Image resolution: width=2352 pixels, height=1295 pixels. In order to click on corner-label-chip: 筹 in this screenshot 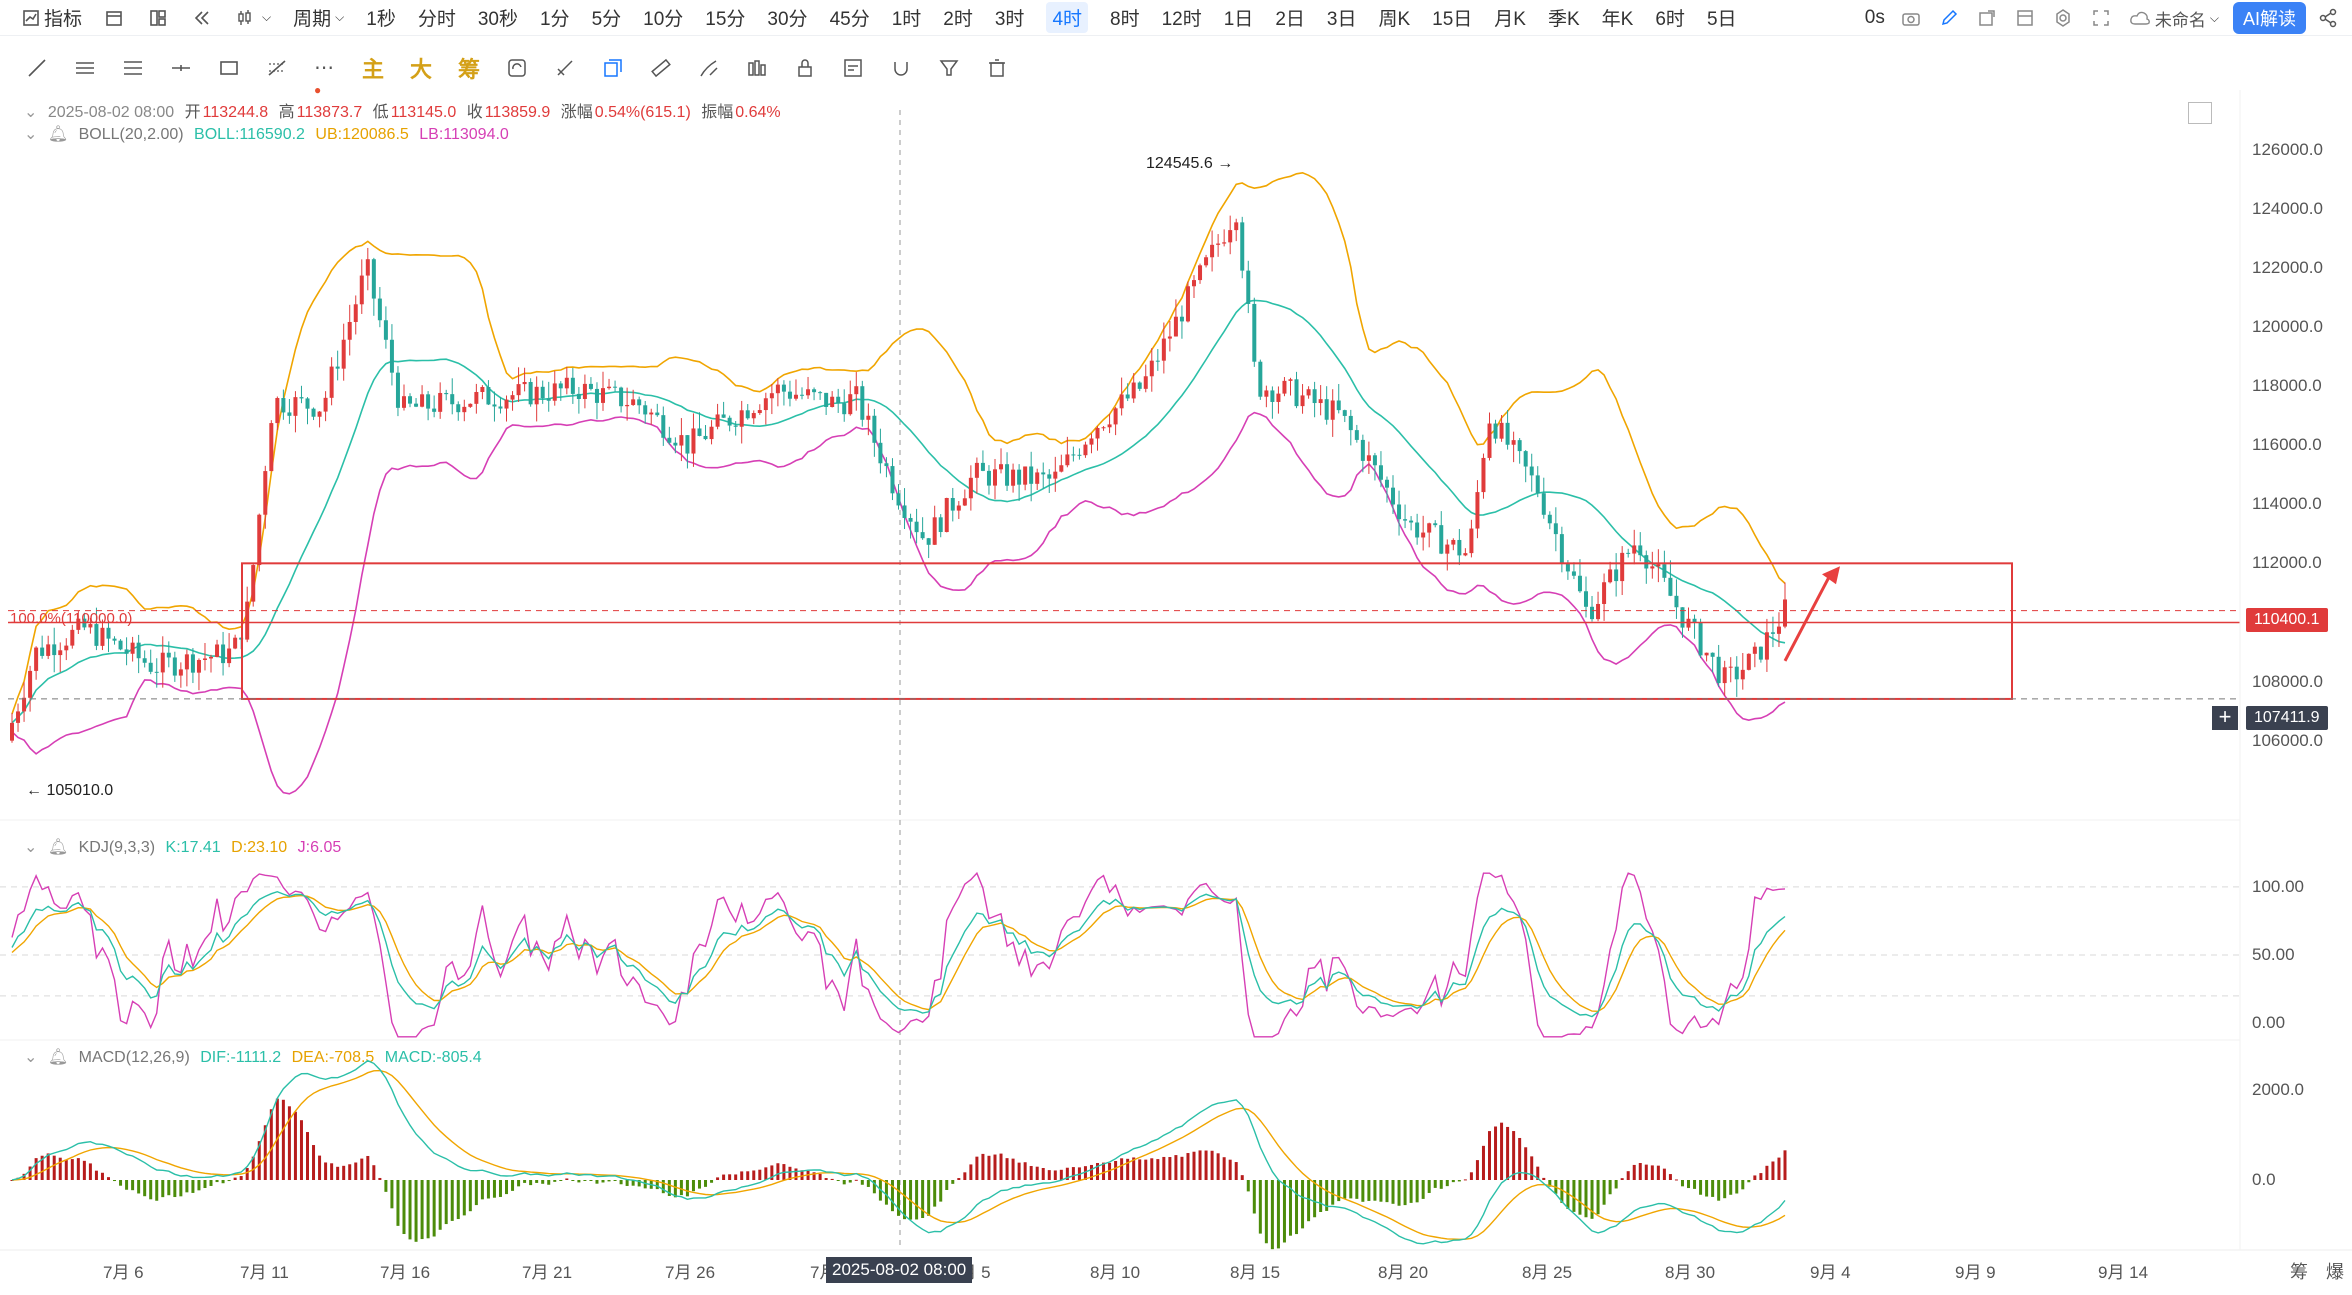, I will do `click(2299, 1271)`.